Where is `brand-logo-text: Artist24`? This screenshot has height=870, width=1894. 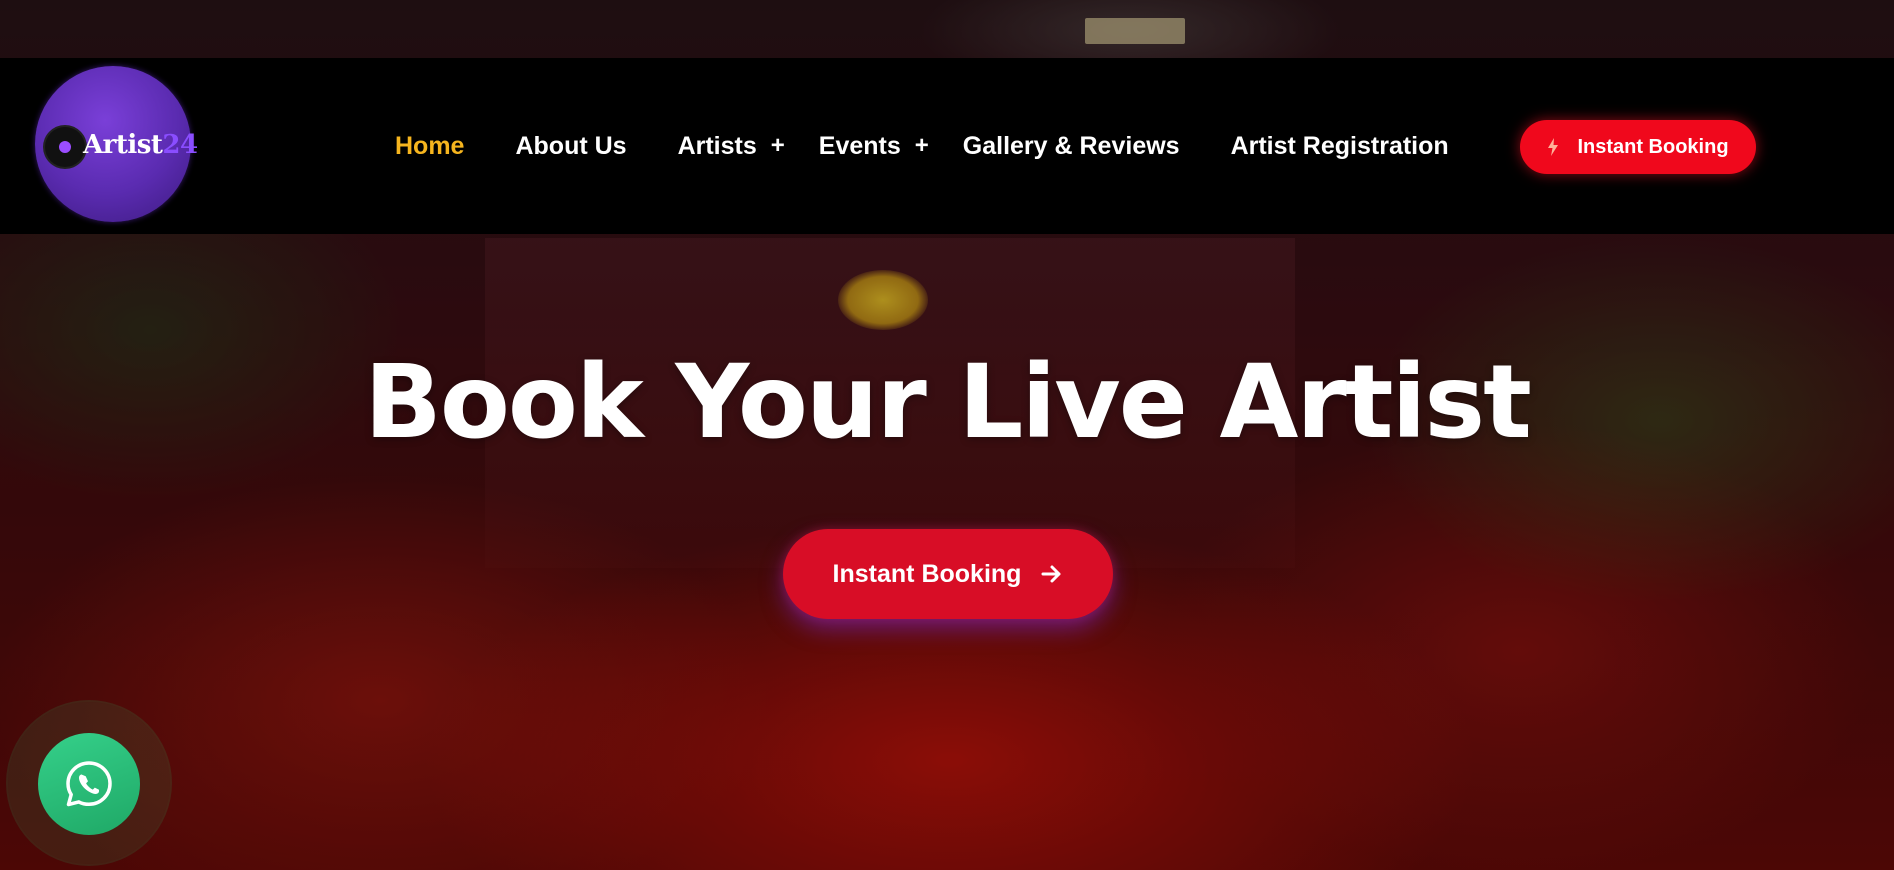
brand-logo-text: Artist24 is located at coordinates (140, 145).